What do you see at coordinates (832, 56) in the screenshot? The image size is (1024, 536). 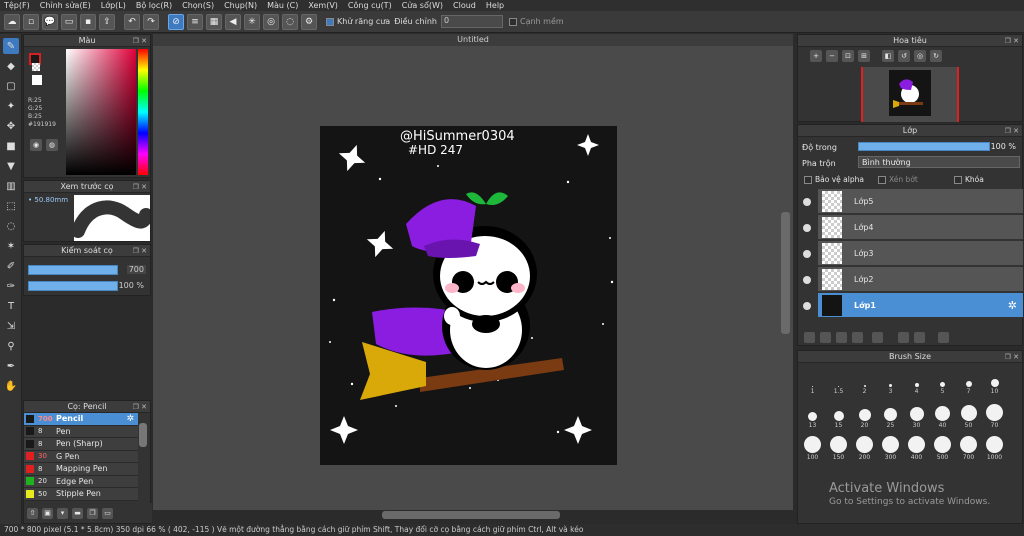 I see `zoom-out-icon: −` at bounding box center [832, 56].